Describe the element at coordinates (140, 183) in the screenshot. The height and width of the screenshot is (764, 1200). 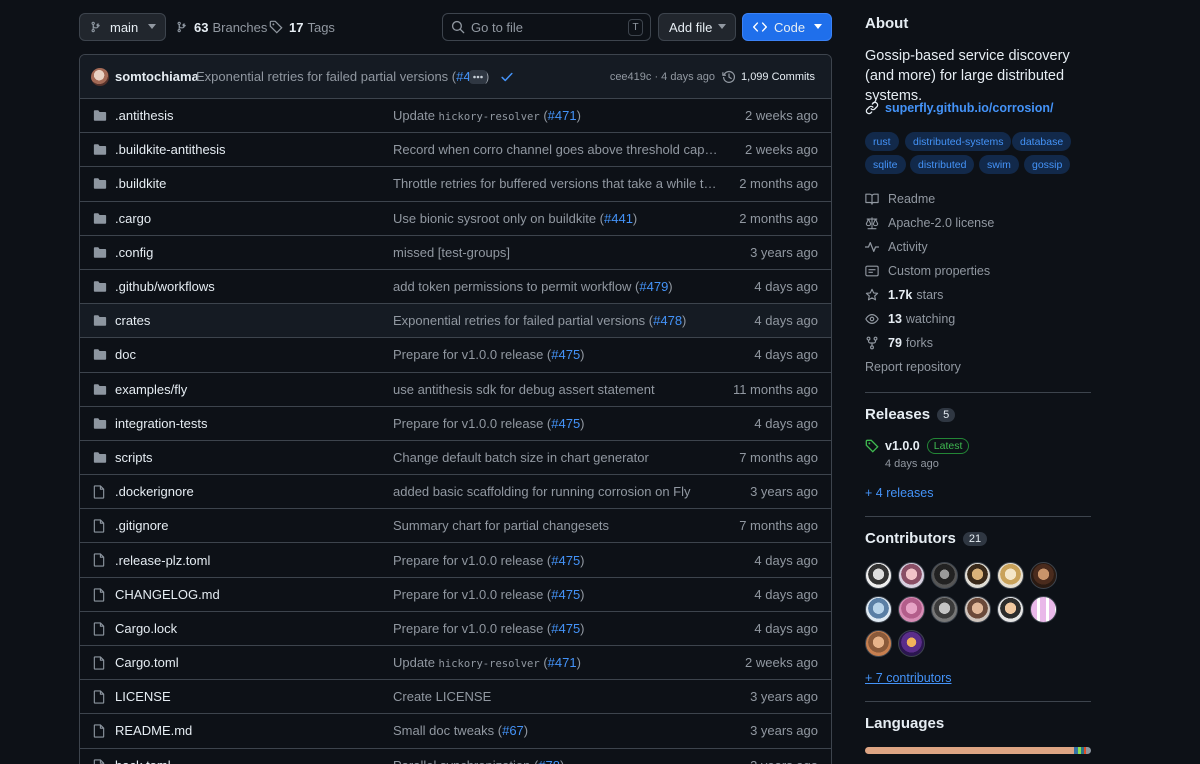
I see `file-name-link: .buildkite` at that location.